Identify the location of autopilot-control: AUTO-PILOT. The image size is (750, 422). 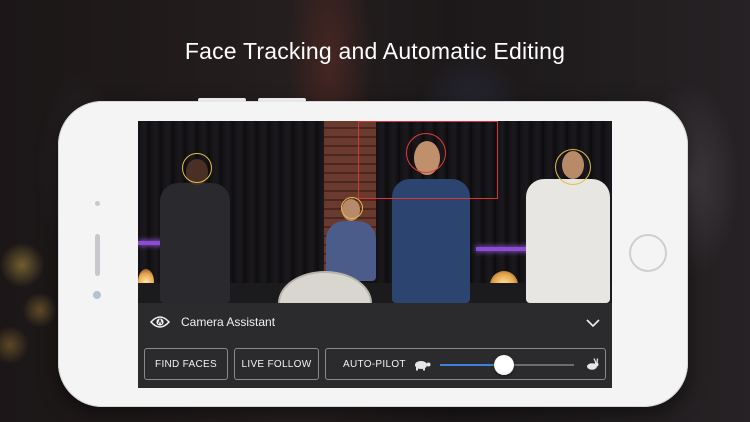
(465, 364).